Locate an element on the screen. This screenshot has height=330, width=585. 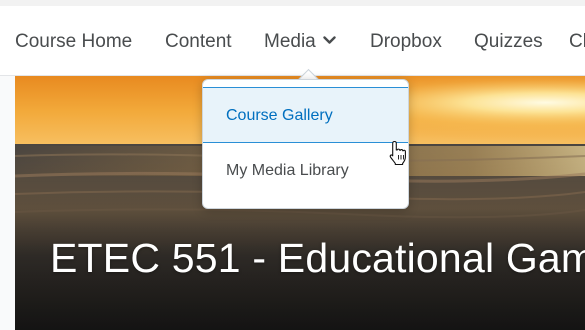
chevron-down-icon is located at coordinates (329, 40).